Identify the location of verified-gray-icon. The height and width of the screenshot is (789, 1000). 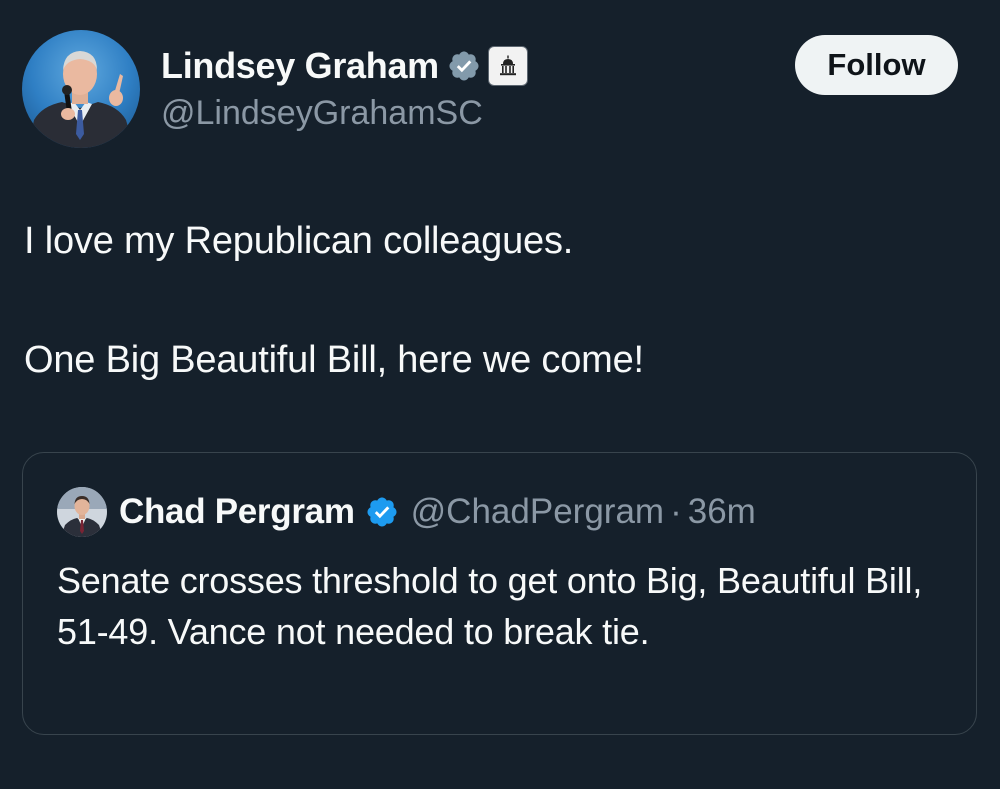
(464, 66).